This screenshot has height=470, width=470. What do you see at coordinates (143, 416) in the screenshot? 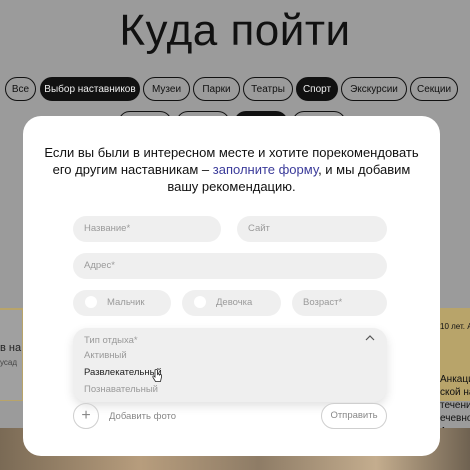
I see `add-photo-label: Добавить фото` at bounding box center [143, 416].